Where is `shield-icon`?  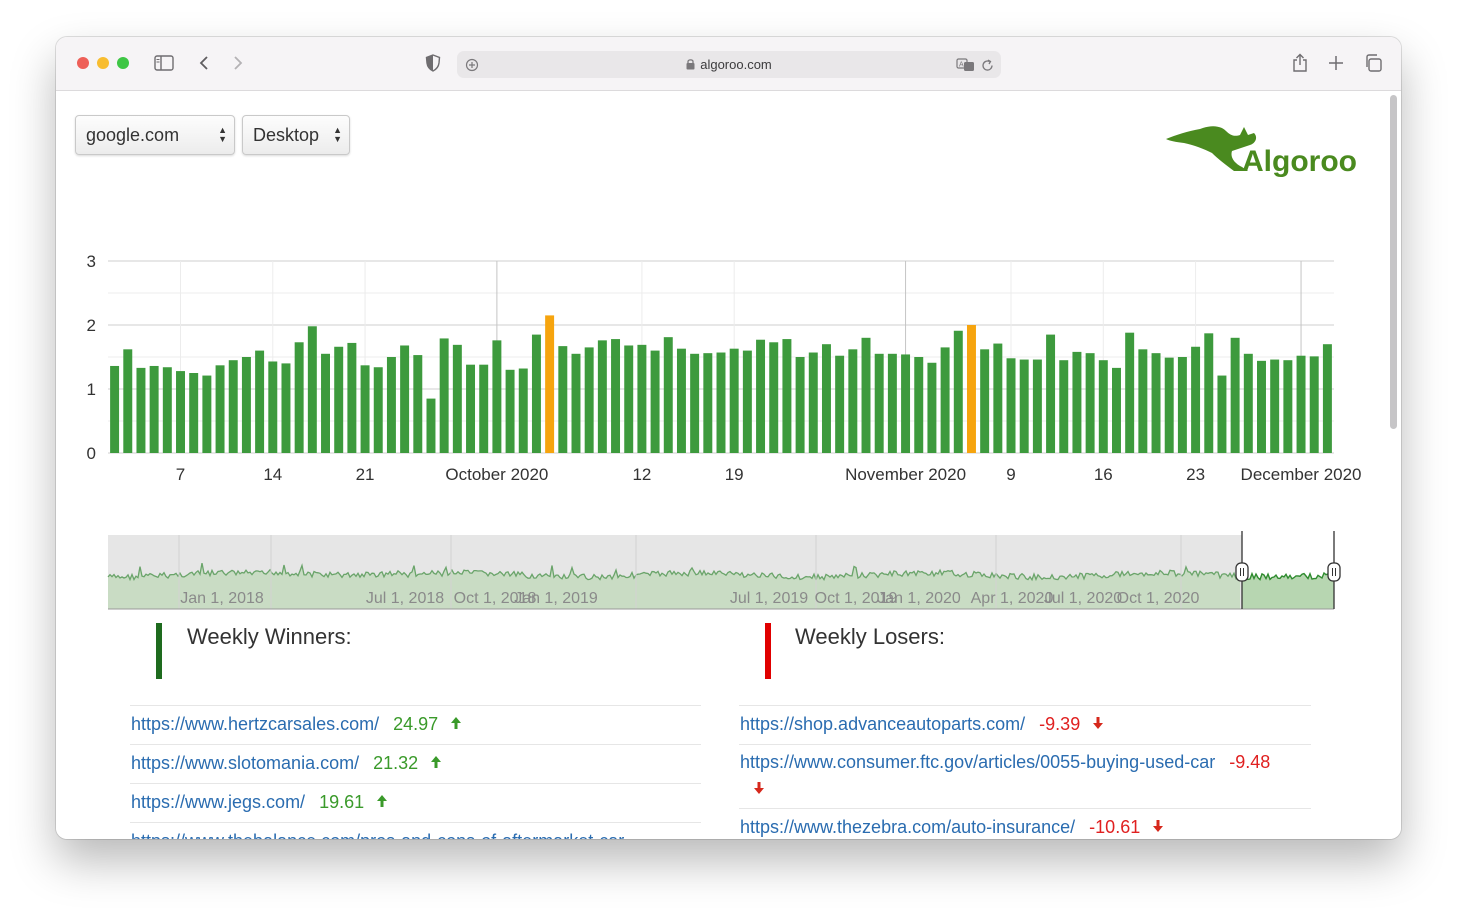
shield-icon is located at coordinates (433, 63).